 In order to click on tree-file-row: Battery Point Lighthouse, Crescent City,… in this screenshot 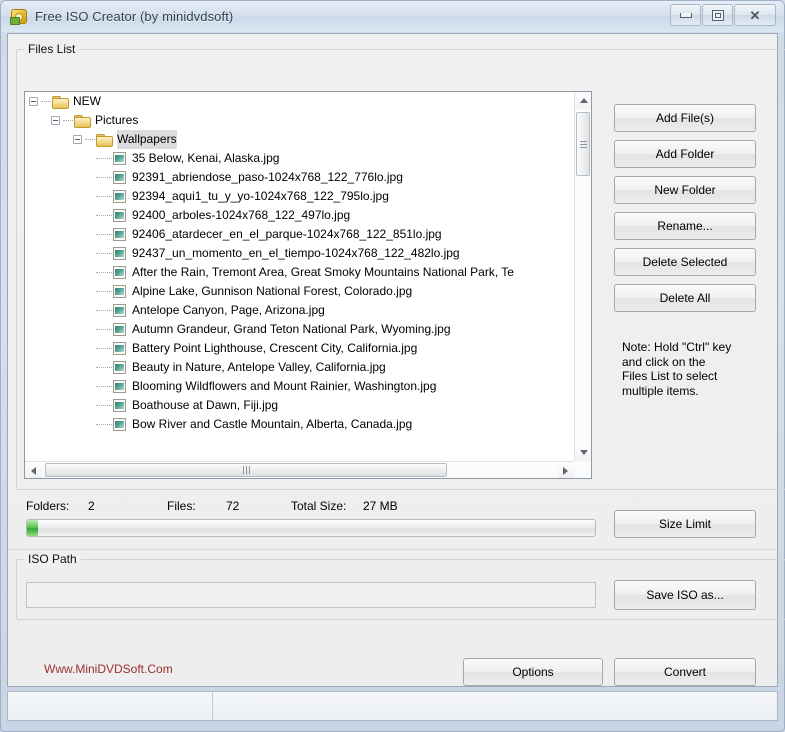, I will do `click(299, 348)`.